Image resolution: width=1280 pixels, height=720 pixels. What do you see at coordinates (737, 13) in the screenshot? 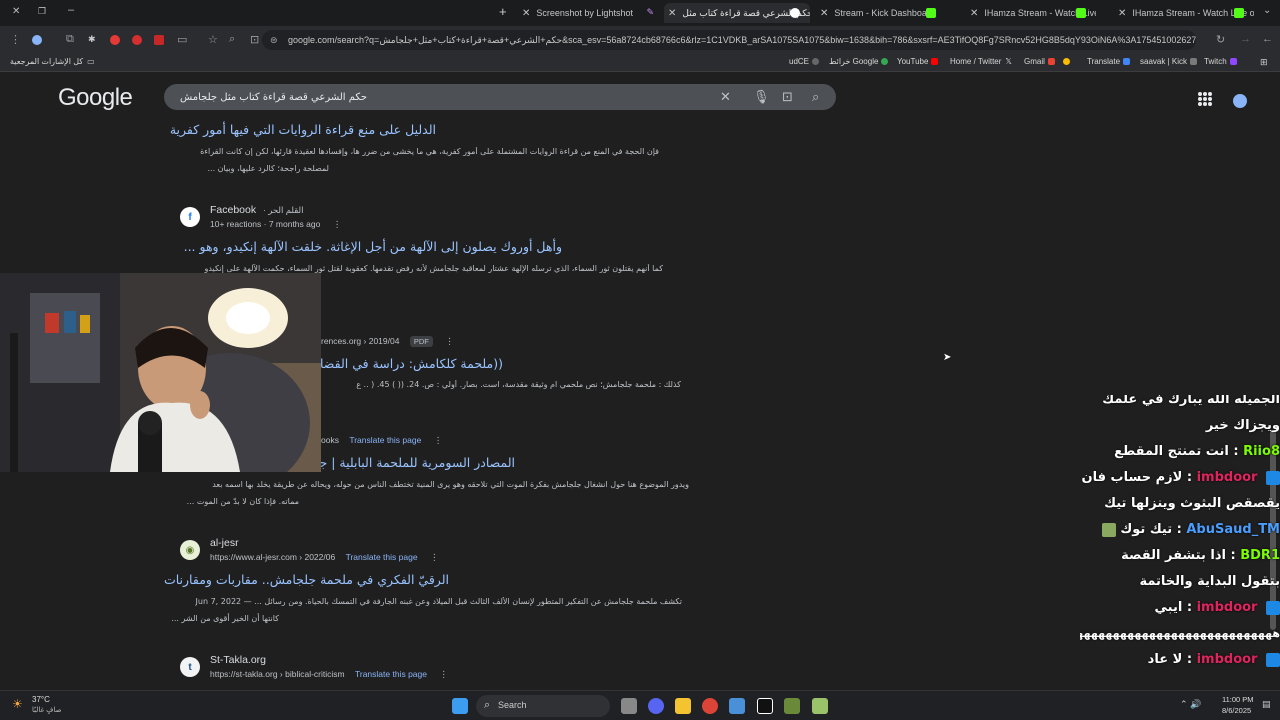
I see `tab-google-search: ✕ حكم الشرعي قصة قراءة كتاب مثل` at bounding box center [737, 13].